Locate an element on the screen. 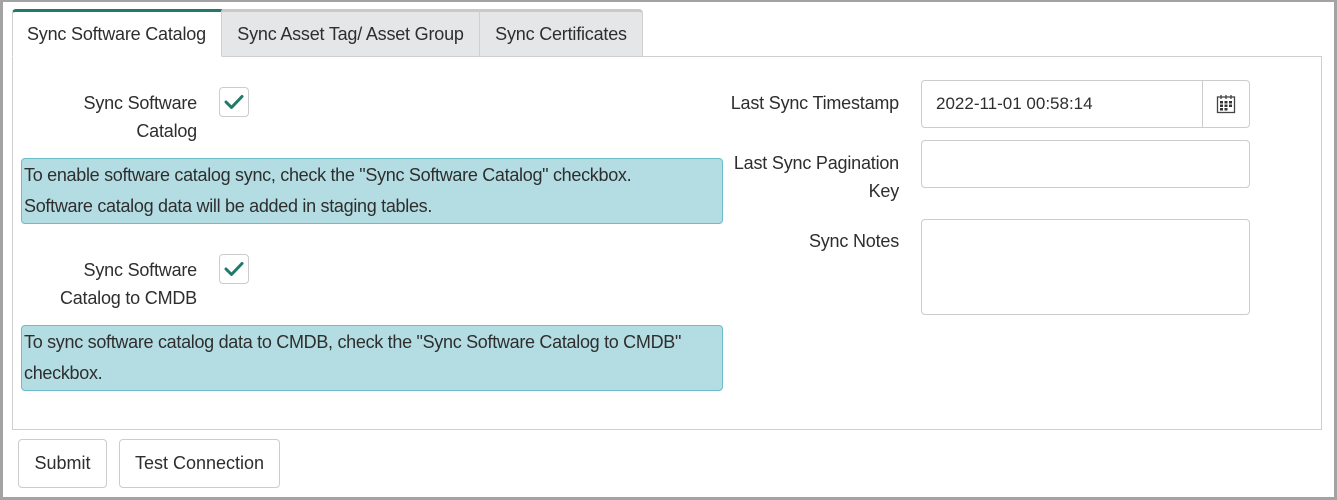 This screenshot has height=500, width=1337. label-line: Key is located at coordinates (884, 191).